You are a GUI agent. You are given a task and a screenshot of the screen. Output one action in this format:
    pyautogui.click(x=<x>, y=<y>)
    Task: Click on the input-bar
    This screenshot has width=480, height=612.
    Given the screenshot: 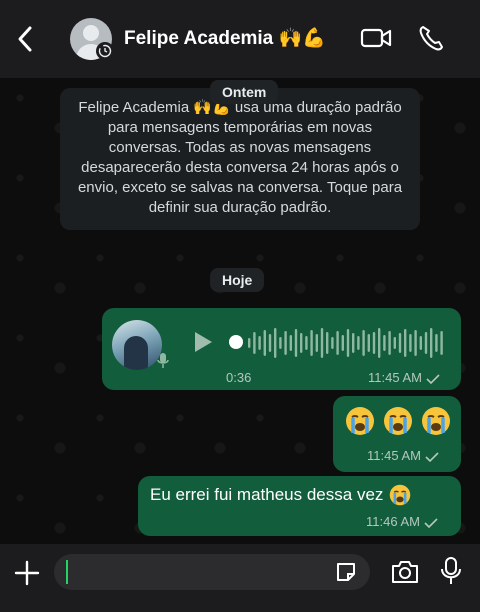 What is the action you would take?
    pyautogui.click(x=240, y=578)
    